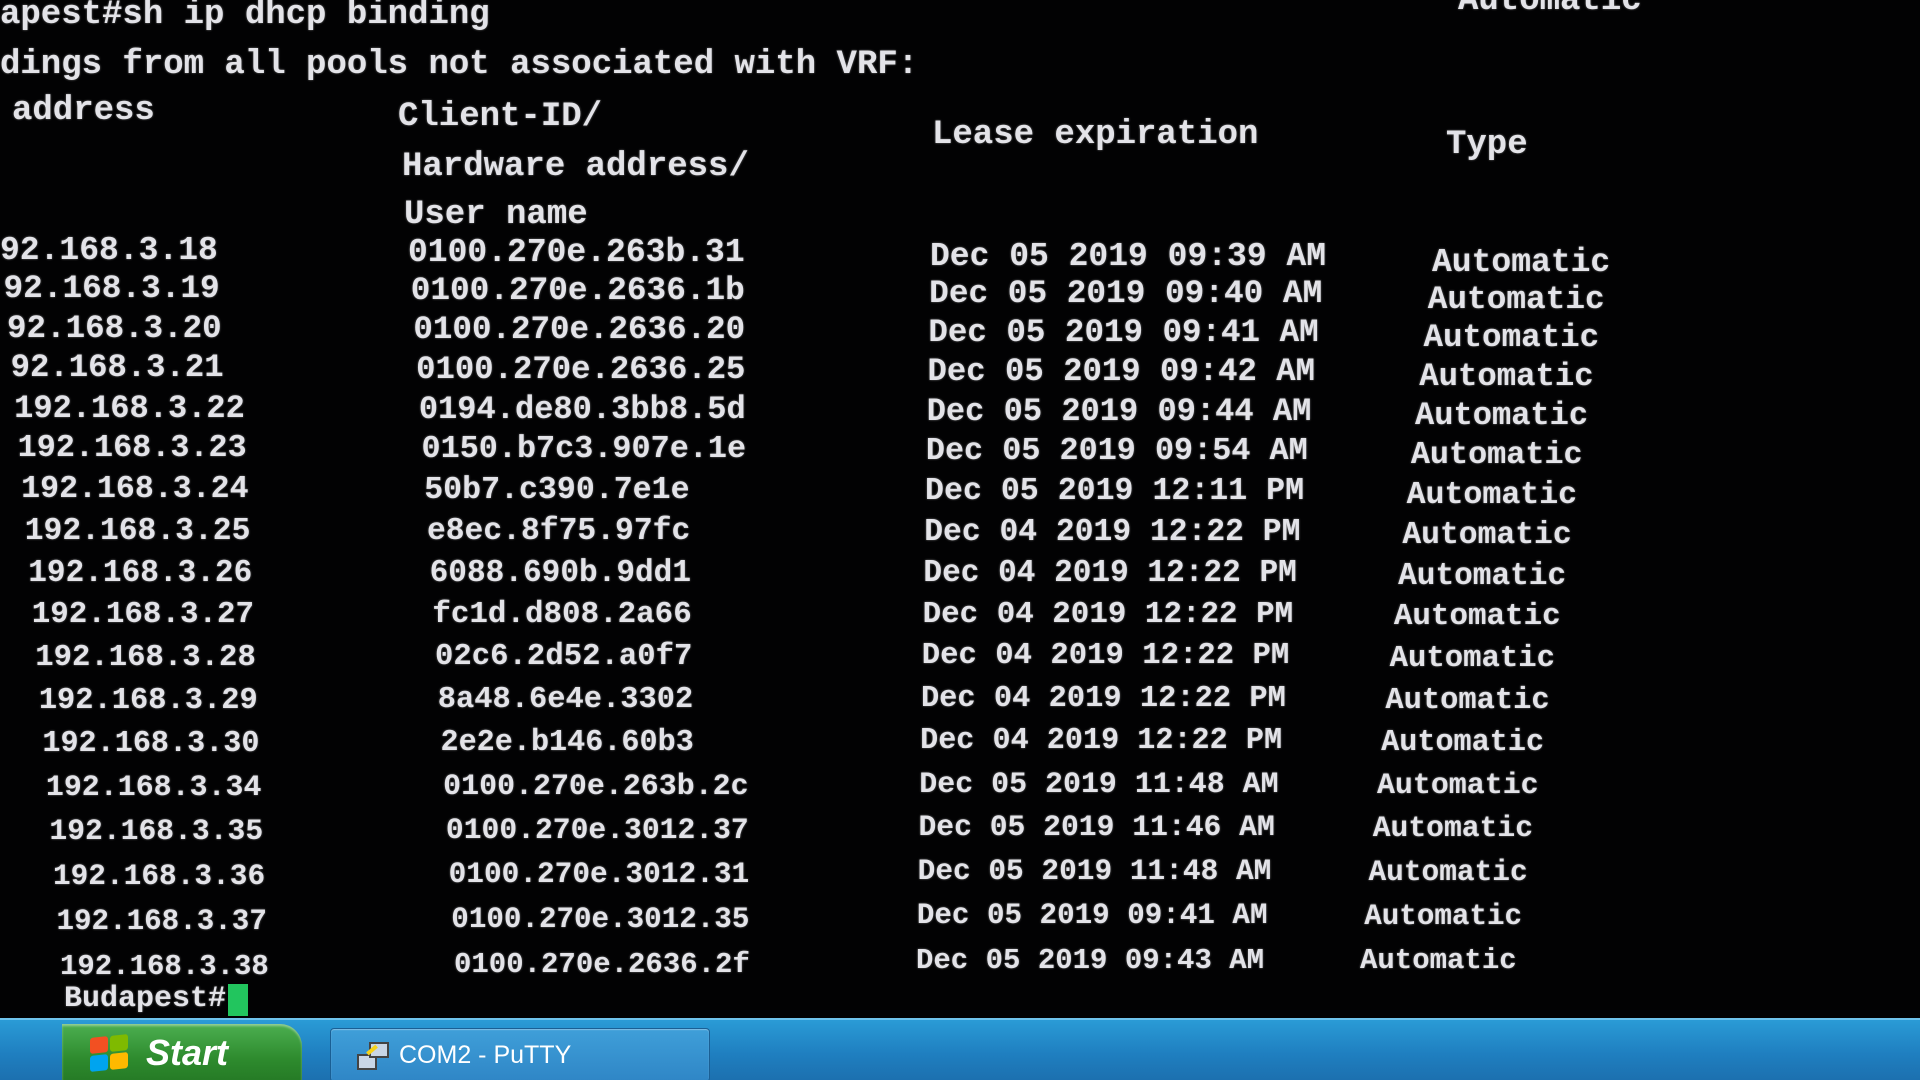 The image size is (1920, 1080). Describe the element at coordinates (581, 369) in the screenshot. I see `cell-client: 0100.270e.2636.25` at that location.